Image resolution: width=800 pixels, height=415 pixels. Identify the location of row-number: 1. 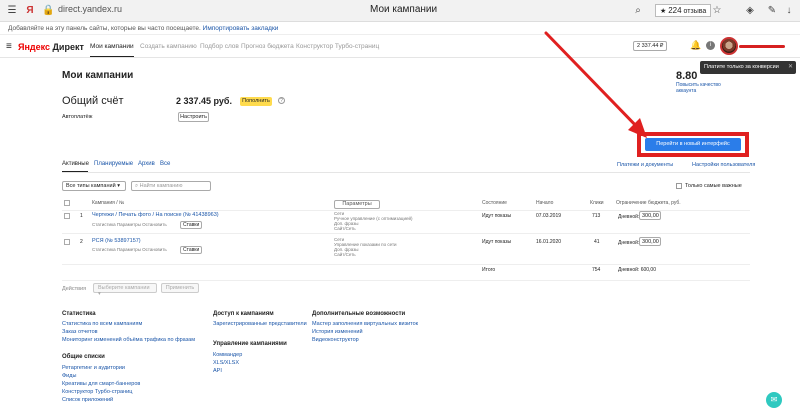
(81, 216).